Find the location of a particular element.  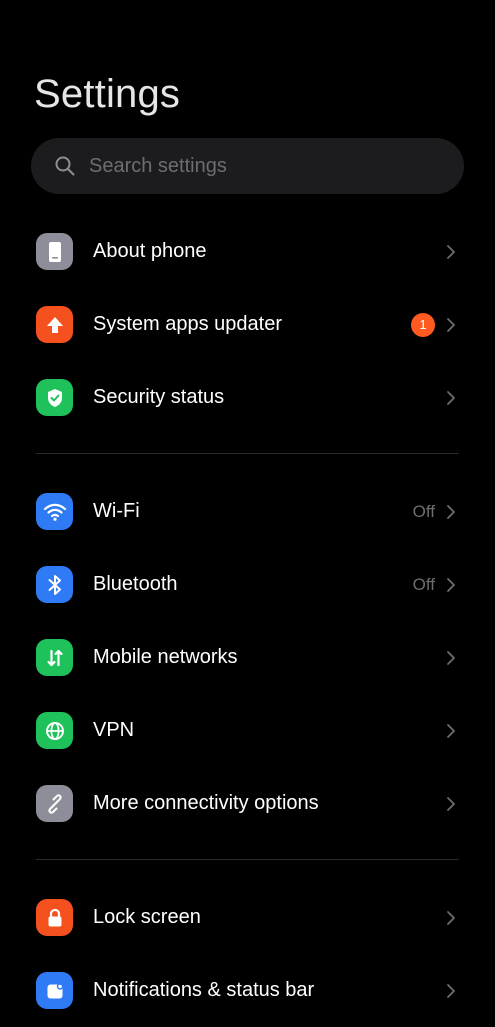

notifications-status-bar-label: Notifications & status bar is located at coordinates (204, 990).